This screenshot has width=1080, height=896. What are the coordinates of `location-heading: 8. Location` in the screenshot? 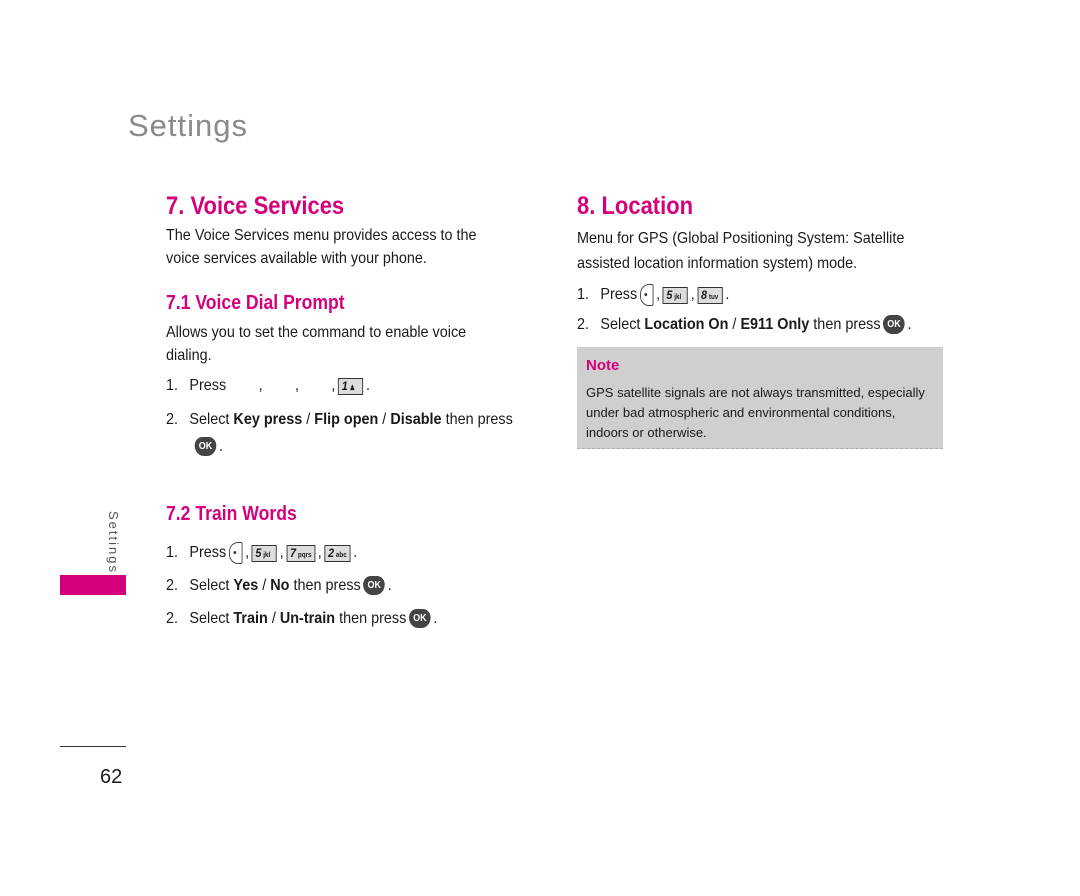 It's located at (635, 206).